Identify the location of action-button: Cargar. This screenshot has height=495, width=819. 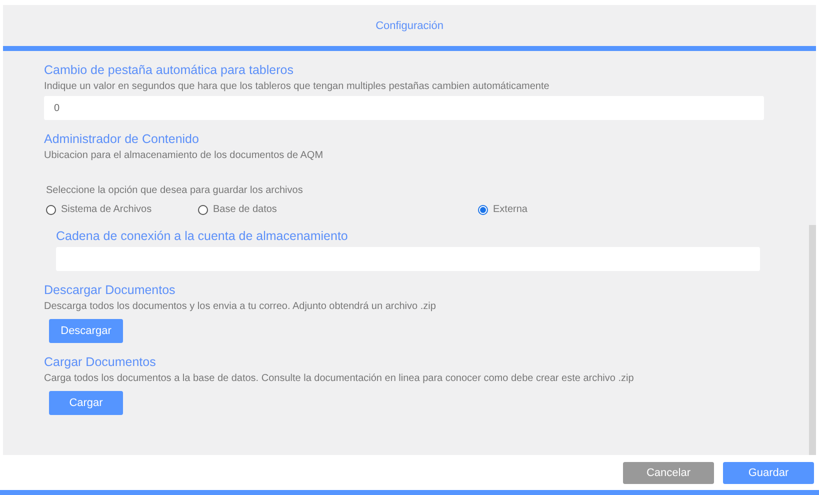
(86, 403).